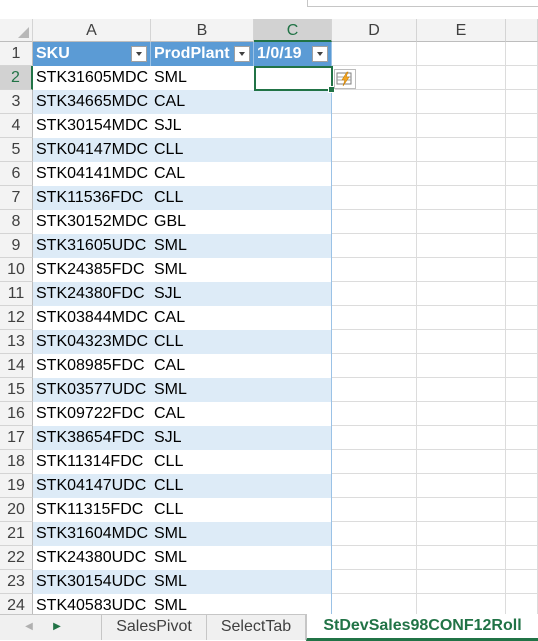 This screenshot has height=641, width=538. Describe the element at coordinates (29, 627) in the screenshot. I see `triangle-left-icon: ◀` at that location.